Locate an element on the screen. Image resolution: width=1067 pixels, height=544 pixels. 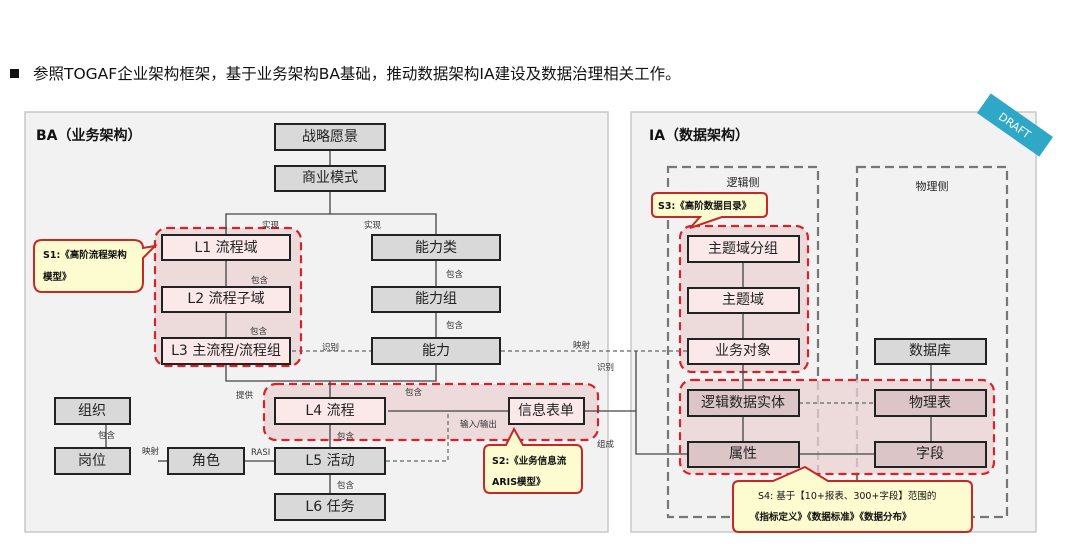
node-business-model: 商业模式 is located at coordinates (330, 178).